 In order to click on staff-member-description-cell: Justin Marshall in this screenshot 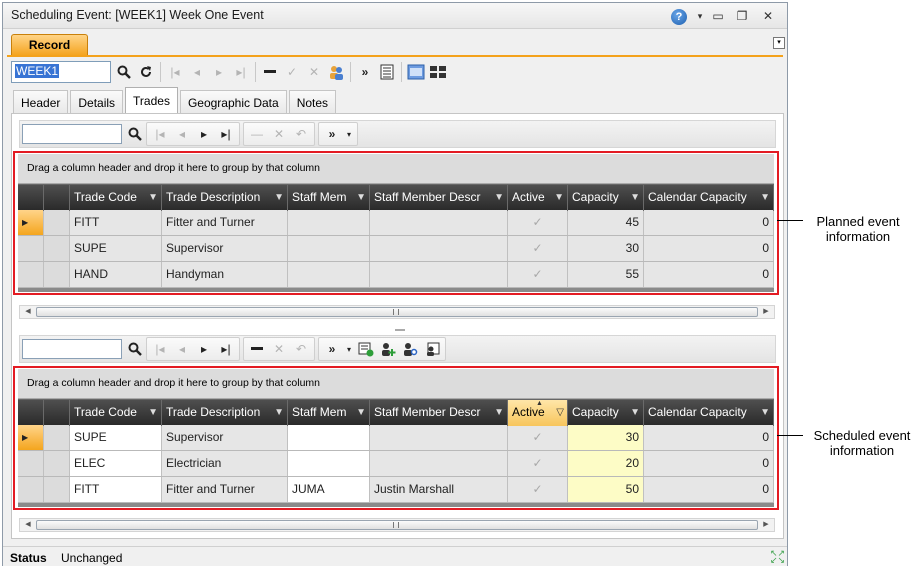, I will do `click(439, 489)`.